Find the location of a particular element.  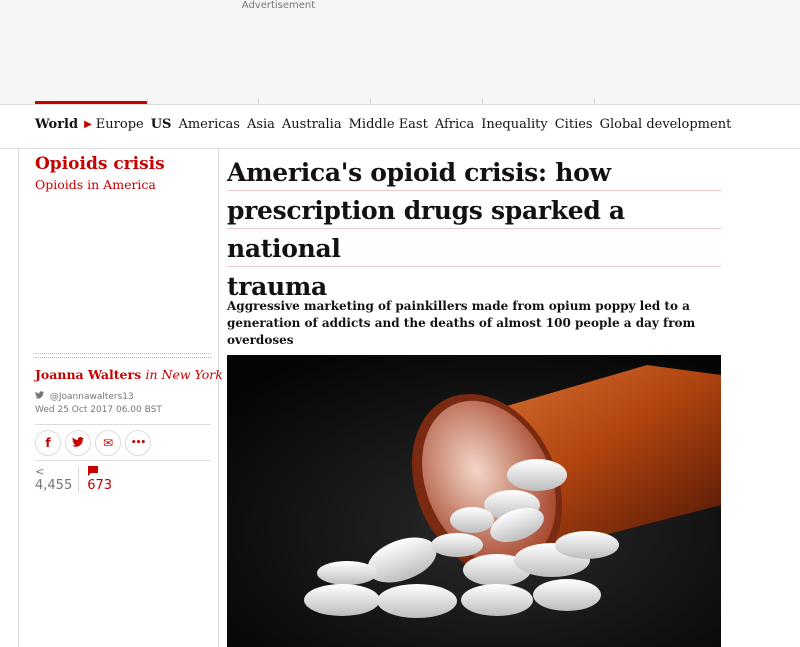

more-icon: ••• is located at coordinates (138, 443).